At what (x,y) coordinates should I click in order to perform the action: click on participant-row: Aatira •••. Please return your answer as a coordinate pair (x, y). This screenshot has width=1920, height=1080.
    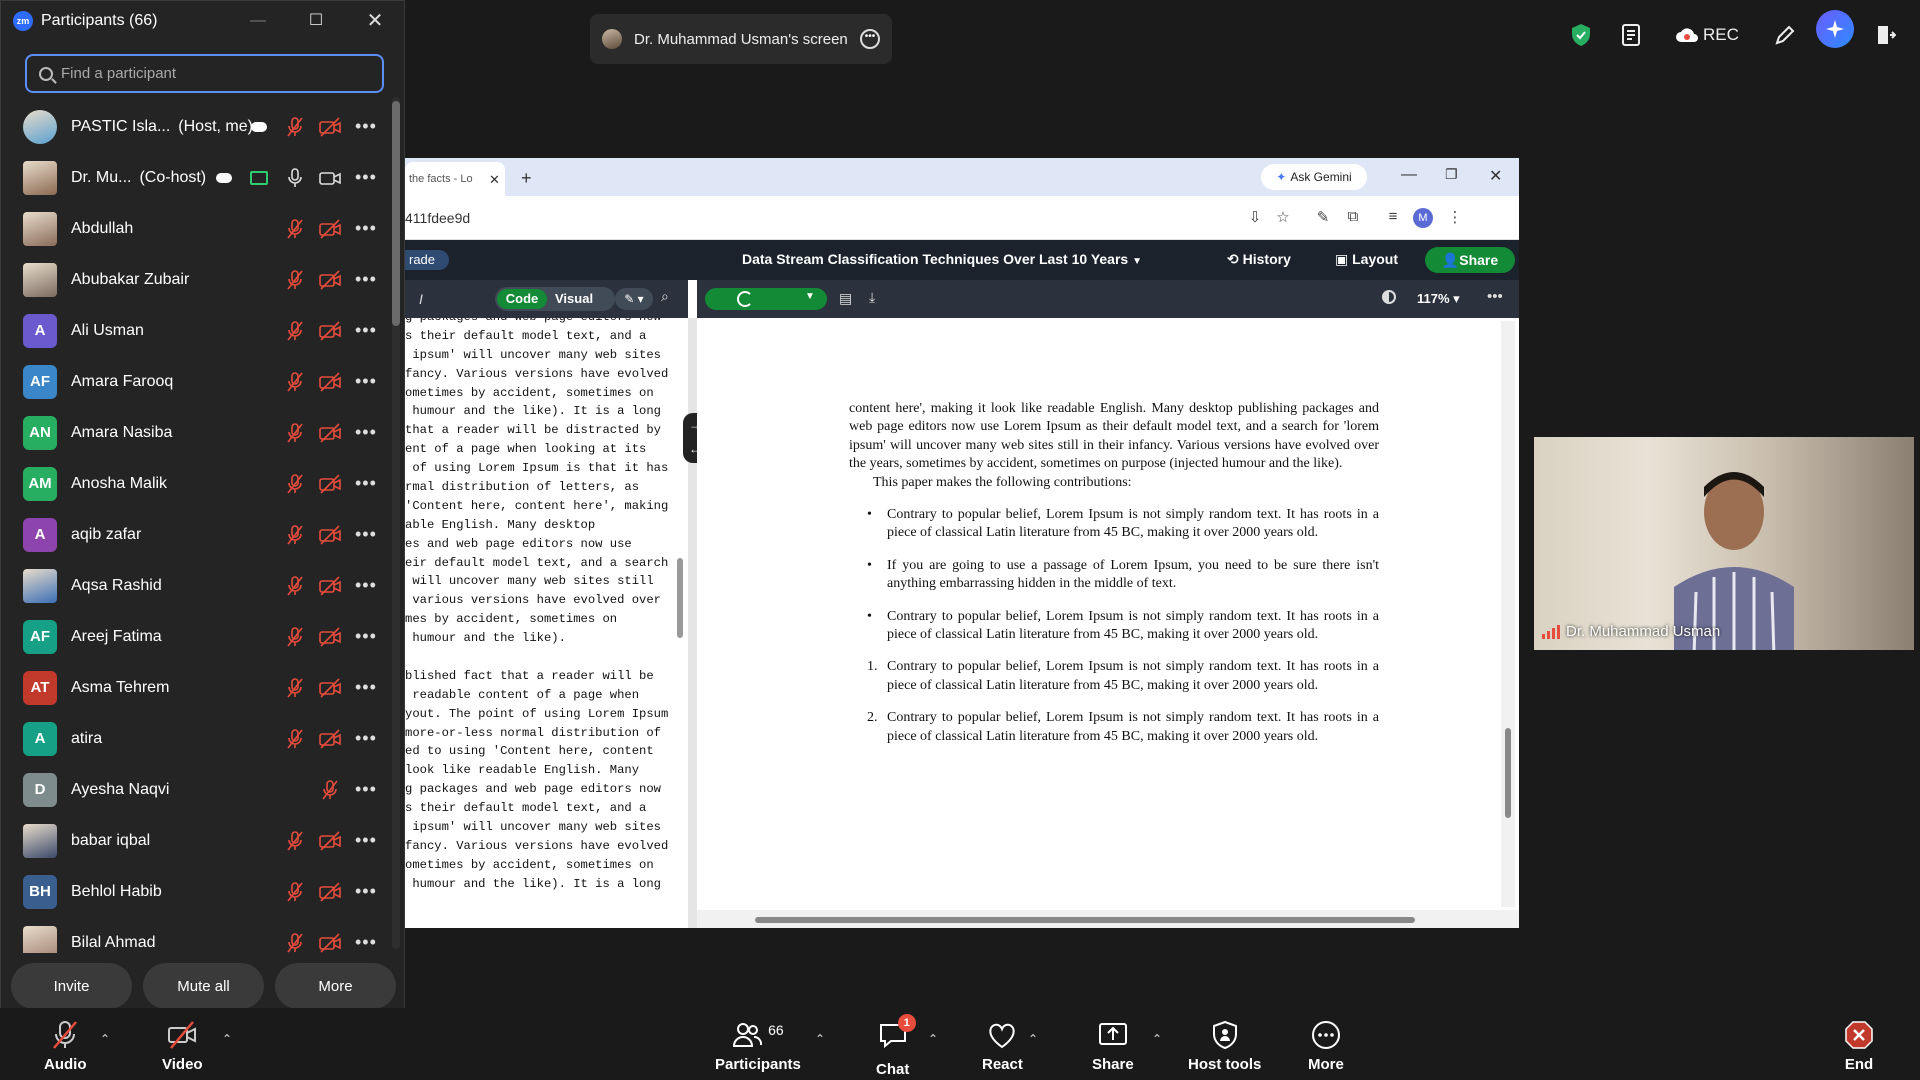
    Looking at the image, I should click on (196, 738).